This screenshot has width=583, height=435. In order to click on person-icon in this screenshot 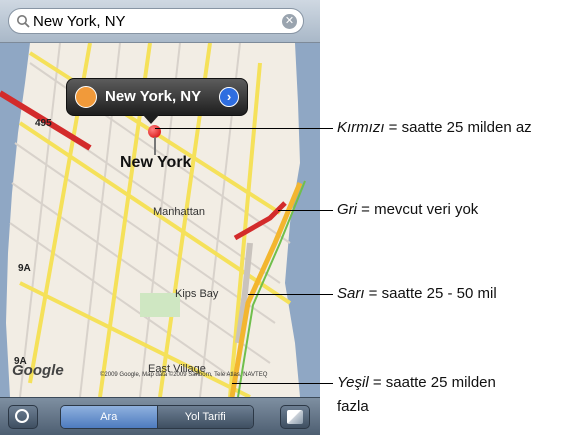, I will do `click(86, 97)`.